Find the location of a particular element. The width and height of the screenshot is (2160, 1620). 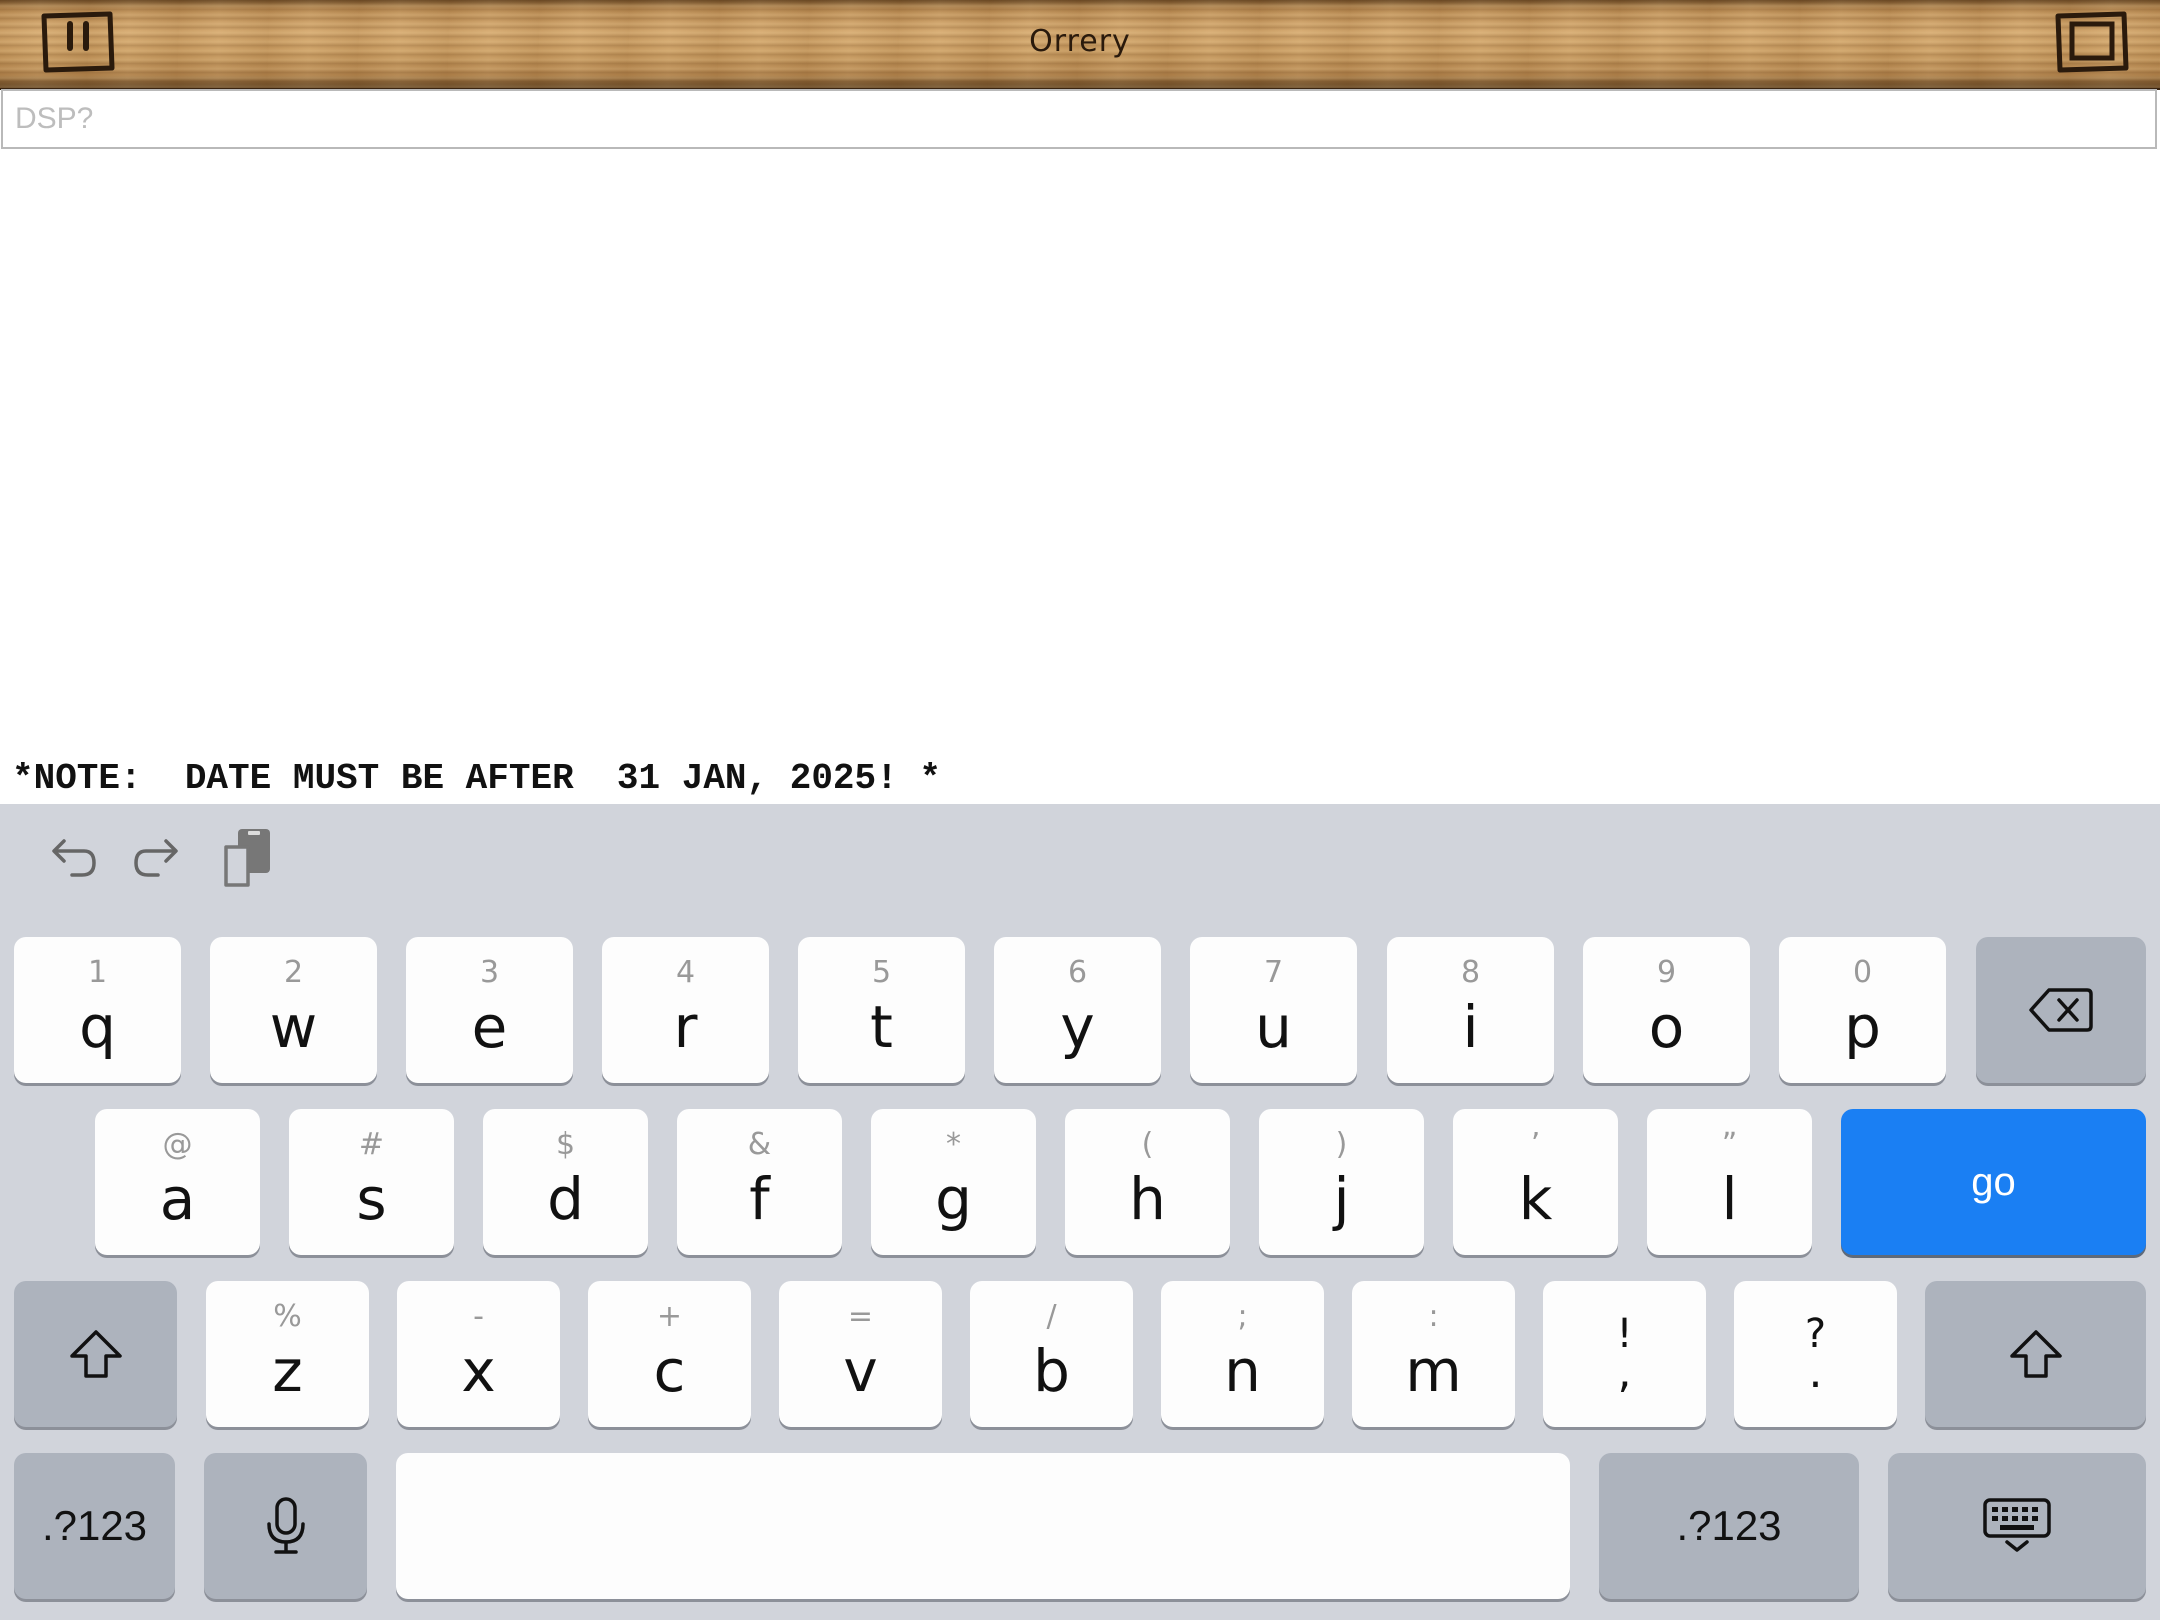

key-x: -x is located at coordinates (478, 1354).